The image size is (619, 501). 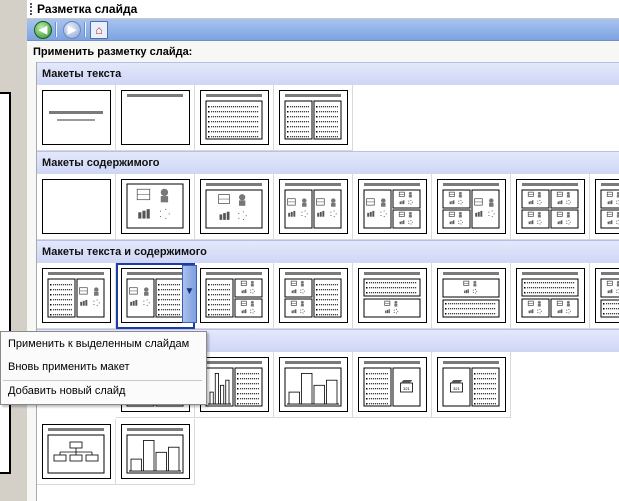 I want to click on menu-item-reapply-layout: Вновь применить макет, so click(x=69, y=367).